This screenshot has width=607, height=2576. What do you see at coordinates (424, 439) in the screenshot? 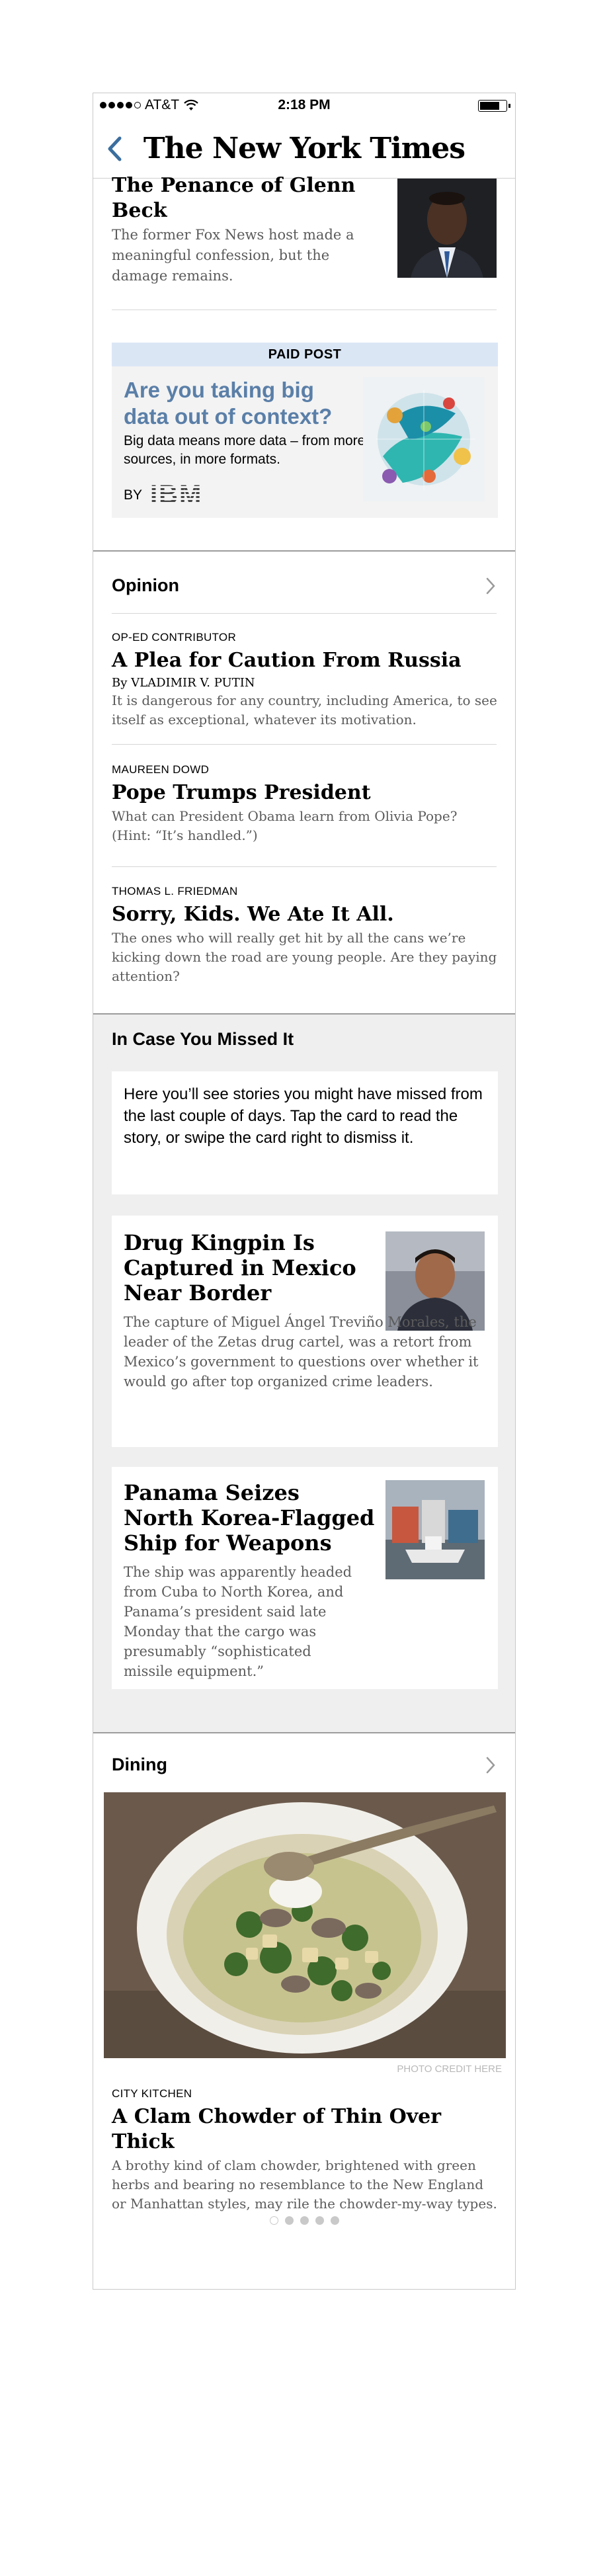
I see `paid-post-illustration` at bounding box center [424, 439].